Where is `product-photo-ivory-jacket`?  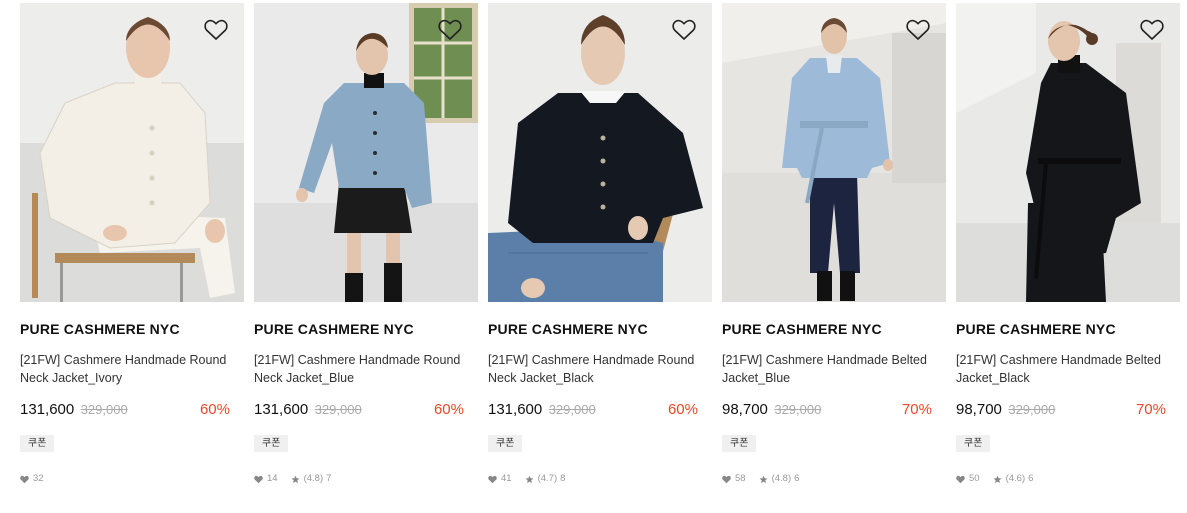
product-photo-ivory-jacket is located at coordinates (132, 152).